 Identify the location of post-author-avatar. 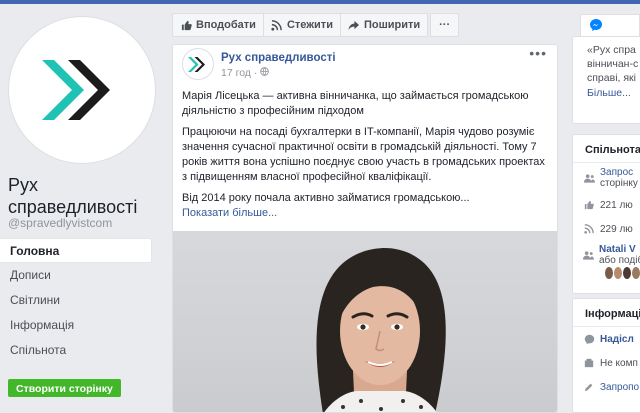
(198, 64).